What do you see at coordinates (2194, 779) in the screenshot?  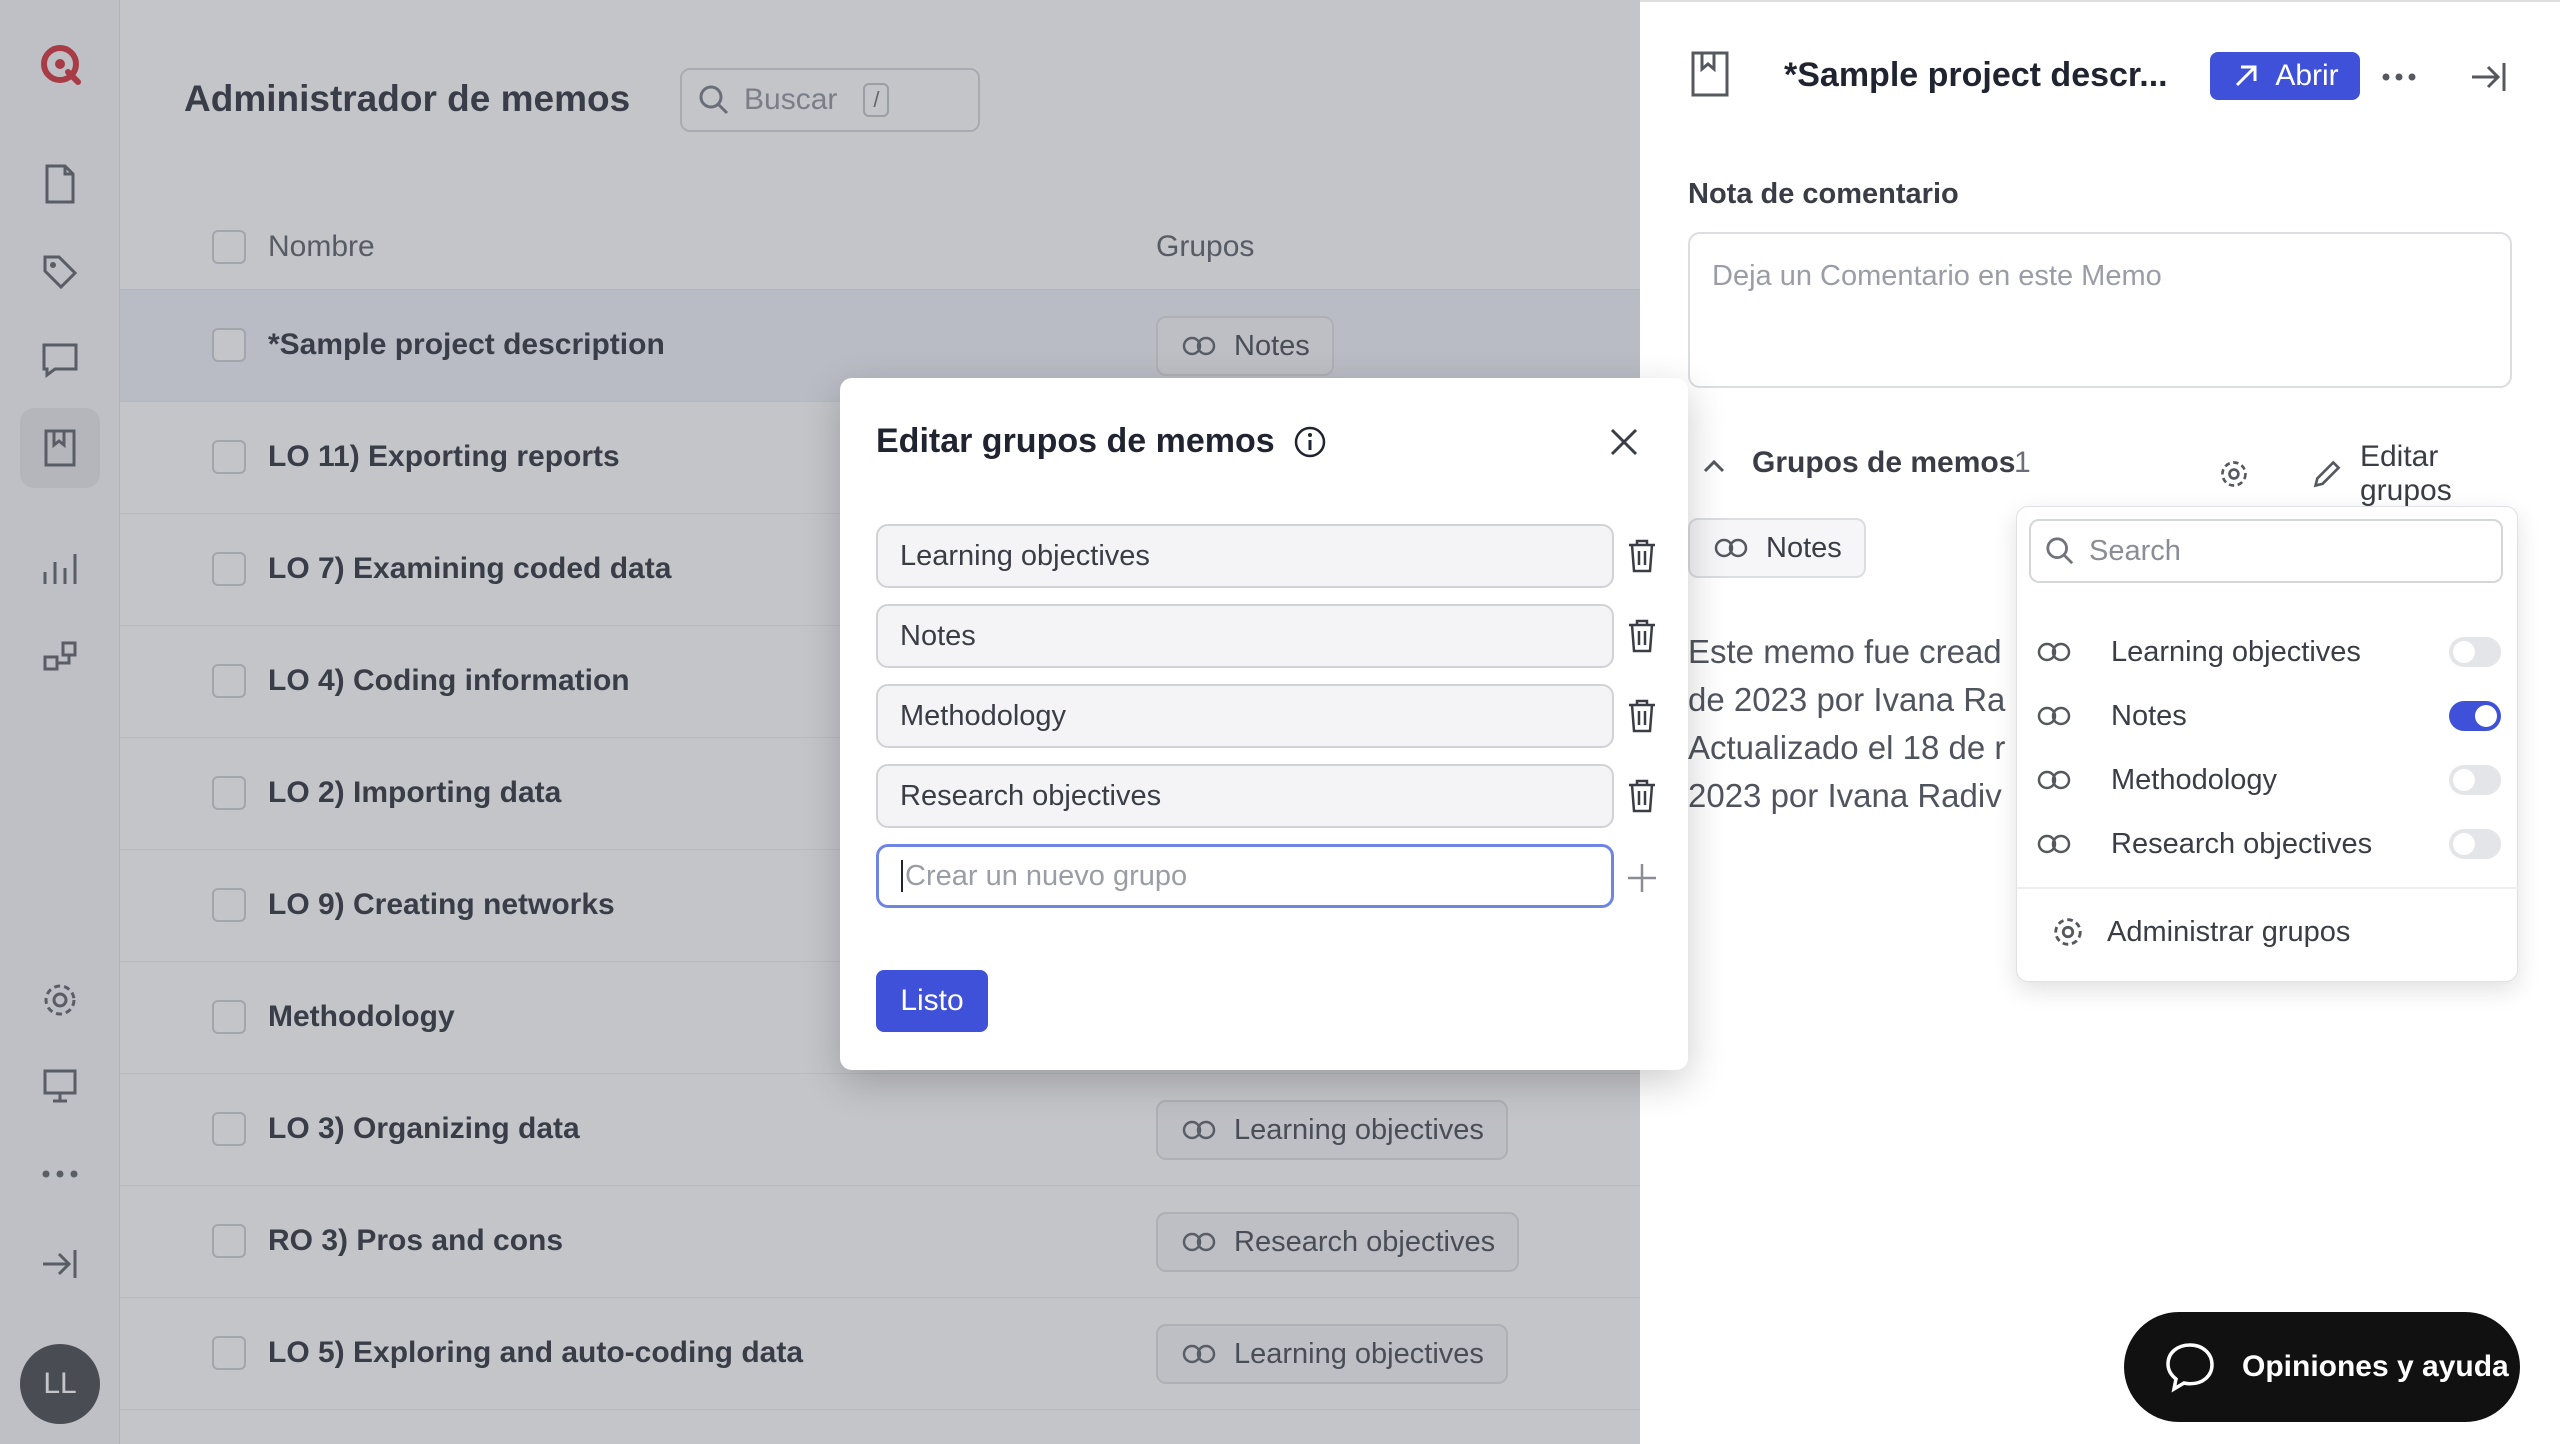 I see `dropdown-item-label: Methodology` at bounding box center [2194, 779].